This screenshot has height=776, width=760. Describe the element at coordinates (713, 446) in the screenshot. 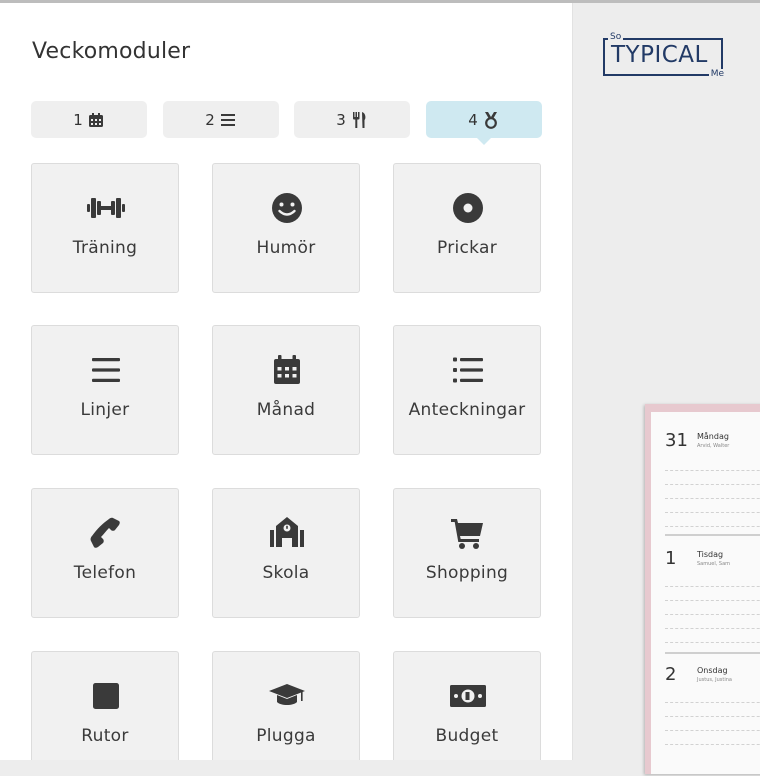

I see `day-namedays: Arvid, Walter` at that location.